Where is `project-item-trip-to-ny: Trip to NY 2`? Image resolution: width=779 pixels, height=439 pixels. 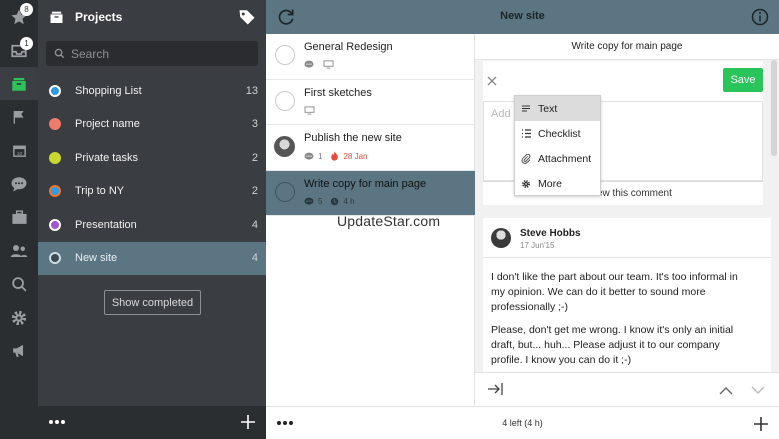 project-item-trip-to-ny: Trip to NY 2 is located at coordinates (152, 192).